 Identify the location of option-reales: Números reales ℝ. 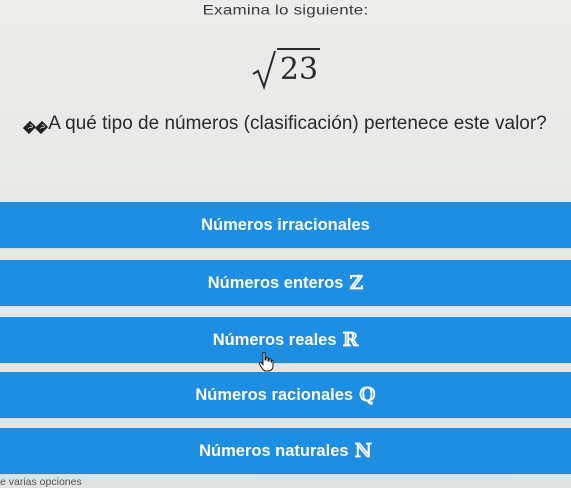
(285, 340).